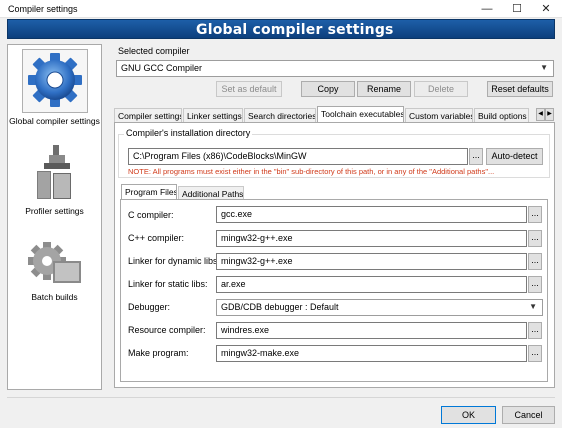 The height and width of the screenshot is (428, 562). Describe the element at coordinates (371, 214) in the screenshot. I see `c-compiler-input: gcc.exe` at that location.